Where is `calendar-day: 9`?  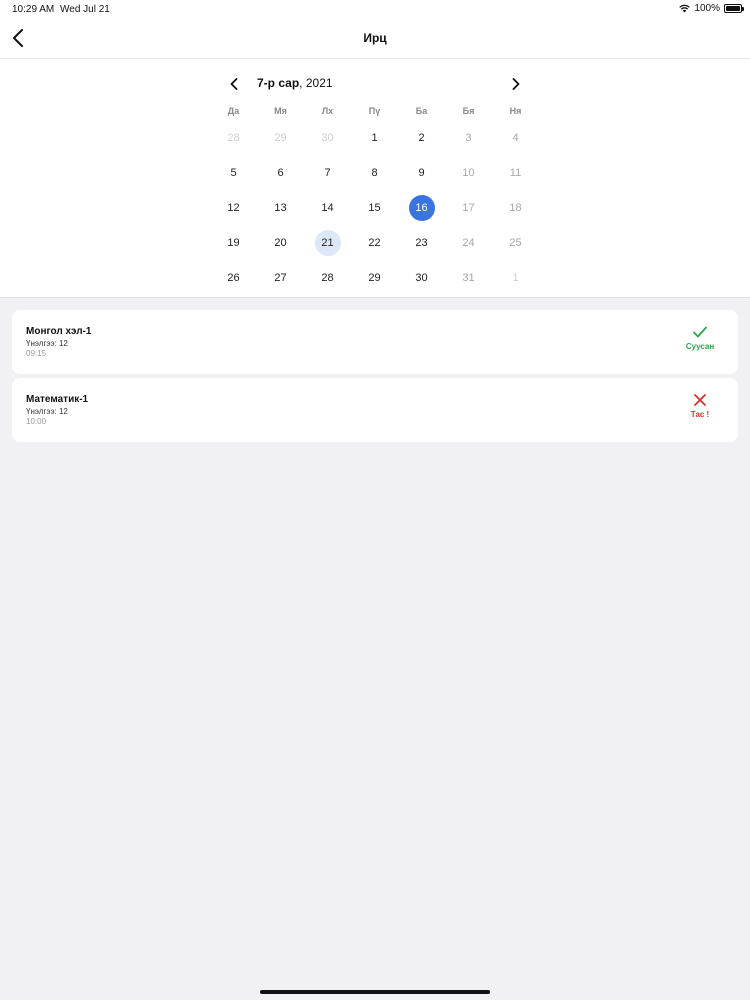
calendar-day: 9 is located at coordinates (421, 172).